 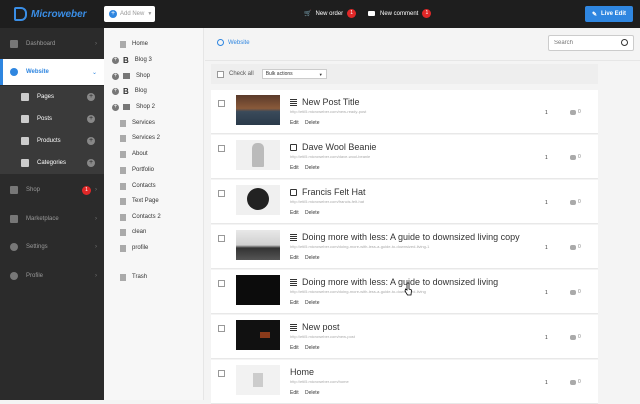 What do you see at coordinates (322, 336) in the screenshot?
I see `row-url: http://etil5.microweber.com/new-post` at bounding box center [322, 336].